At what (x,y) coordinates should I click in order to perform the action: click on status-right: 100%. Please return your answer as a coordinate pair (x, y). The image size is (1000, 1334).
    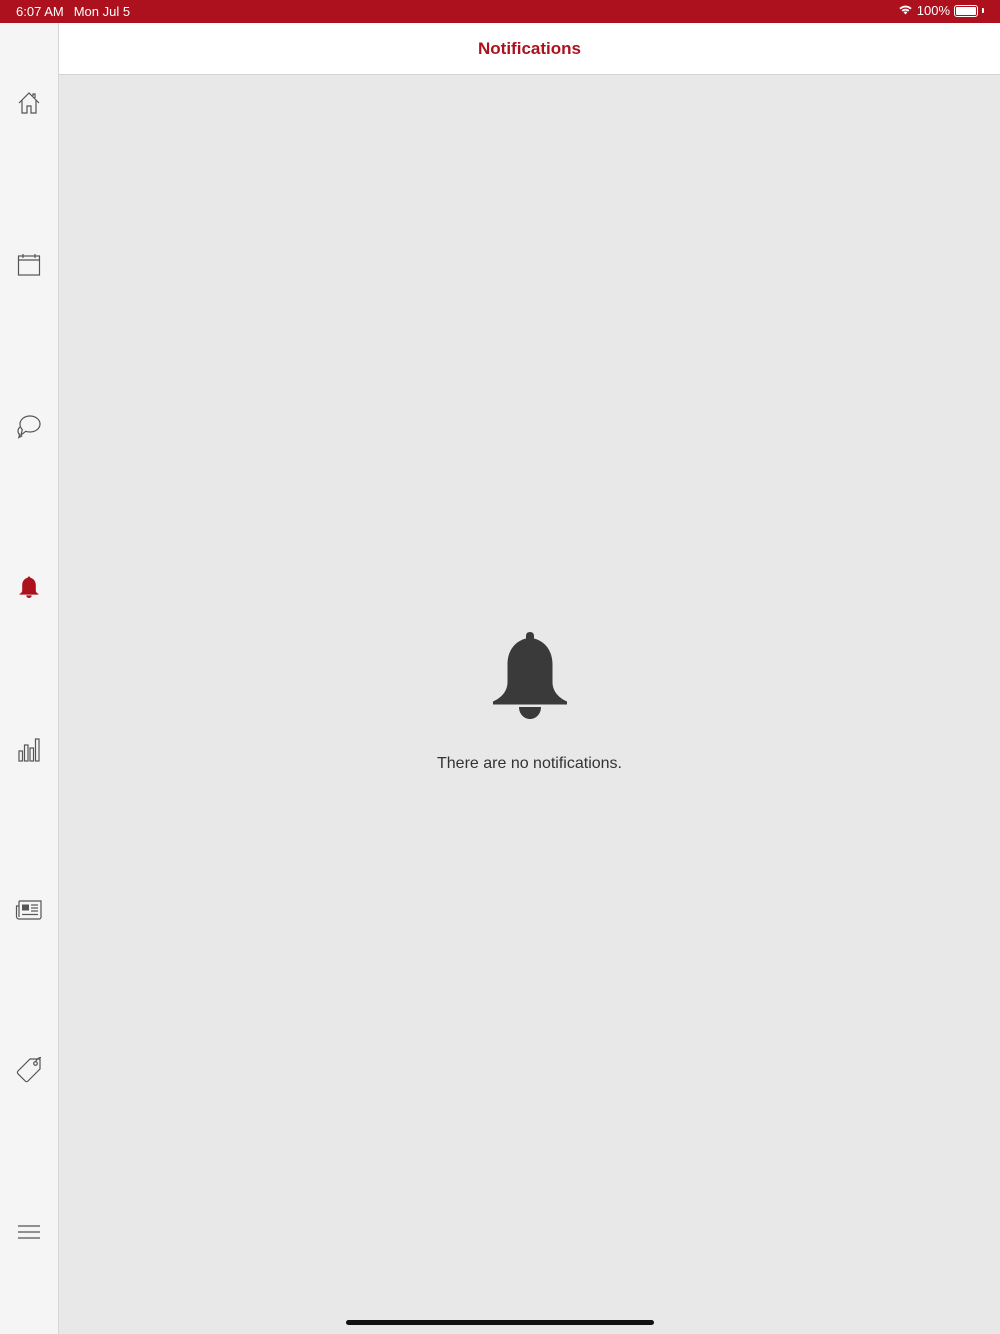
    Looking at the image, I should click on (941, 10).